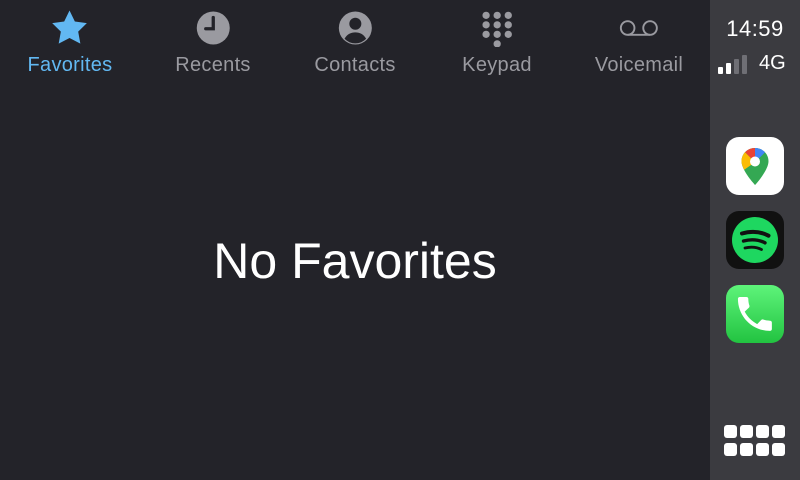 This screenshot has height=480, width=800. I want to click on tab-favorites-label: Favorites, so click(70, 65).